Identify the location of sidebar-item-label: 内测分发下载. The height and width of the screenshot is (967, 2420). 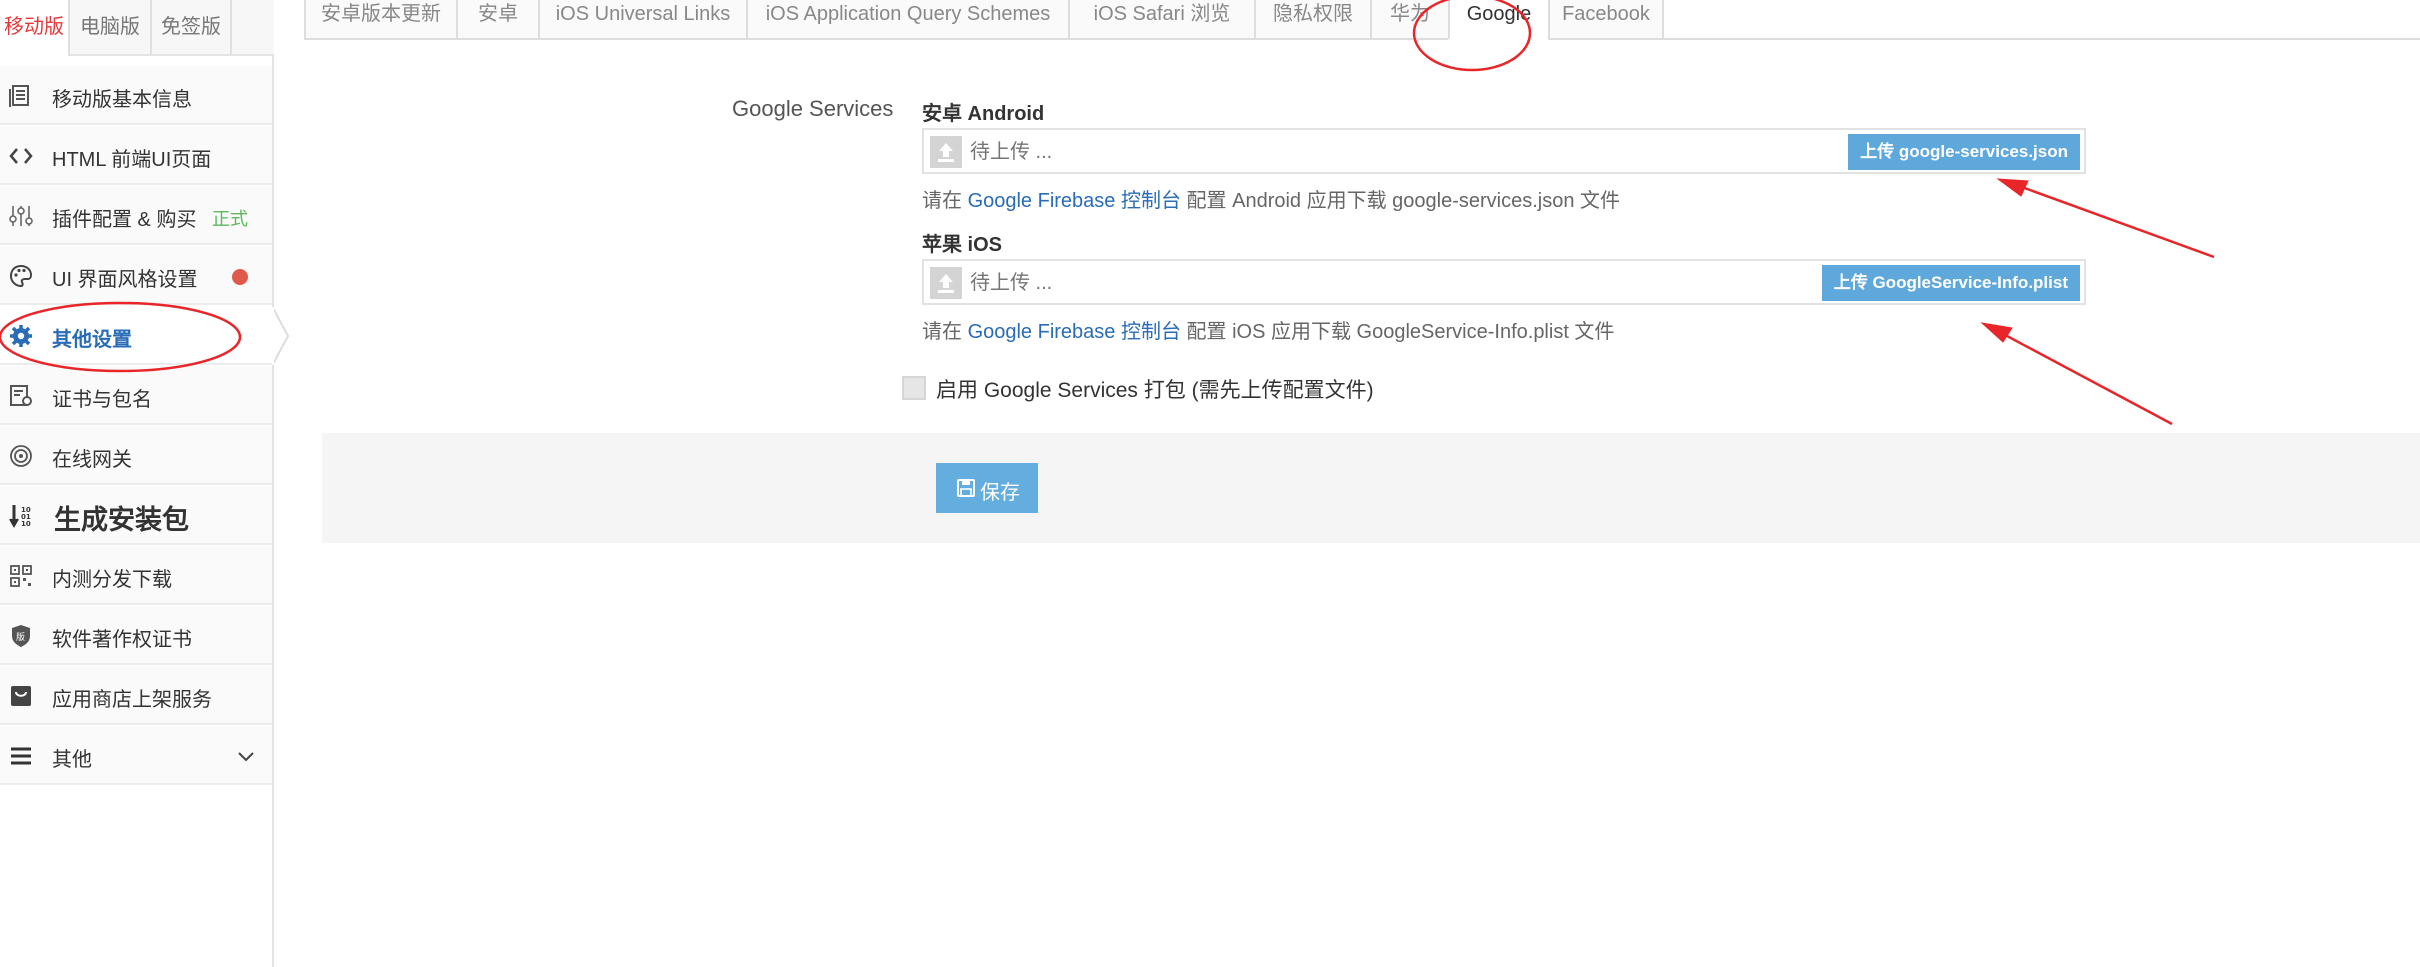
(112, 580).